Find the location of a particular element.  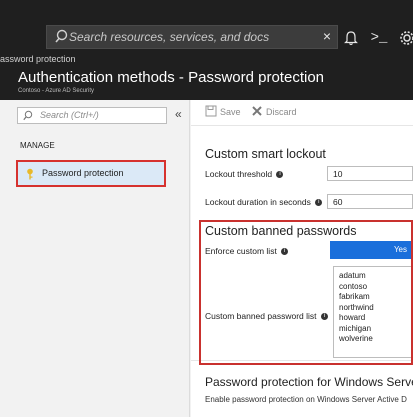

menu-search-input: Search (Ctrl+/) is located at coordinates (92, 115).